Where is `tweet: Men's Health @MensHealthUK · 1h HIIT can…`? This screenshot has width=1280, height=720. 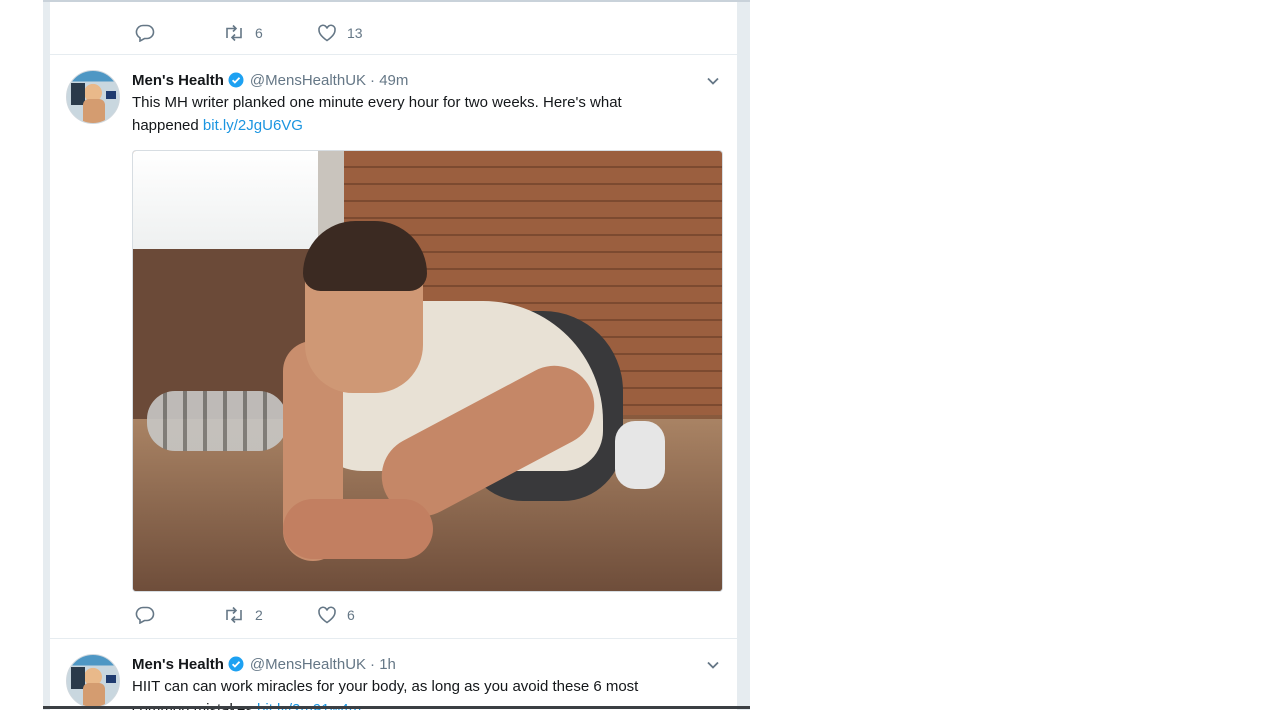 tweet: Men's Health @MensHealthUK · 1h HIIT can… is located at coordinates (393, 682).